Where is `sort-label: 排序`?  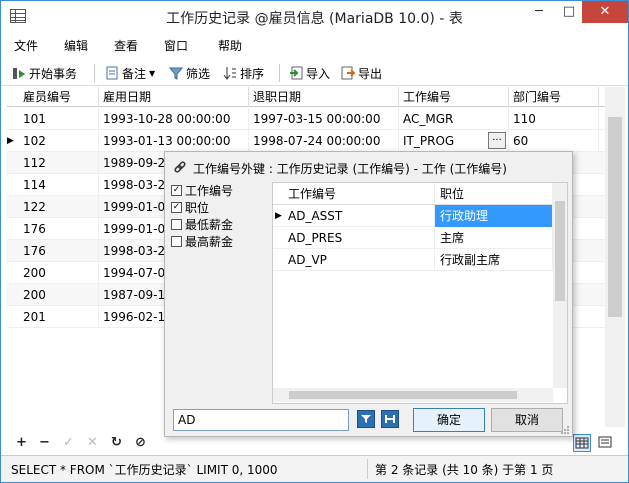
sort-label: 排序 is located at coordinates (252, 73).